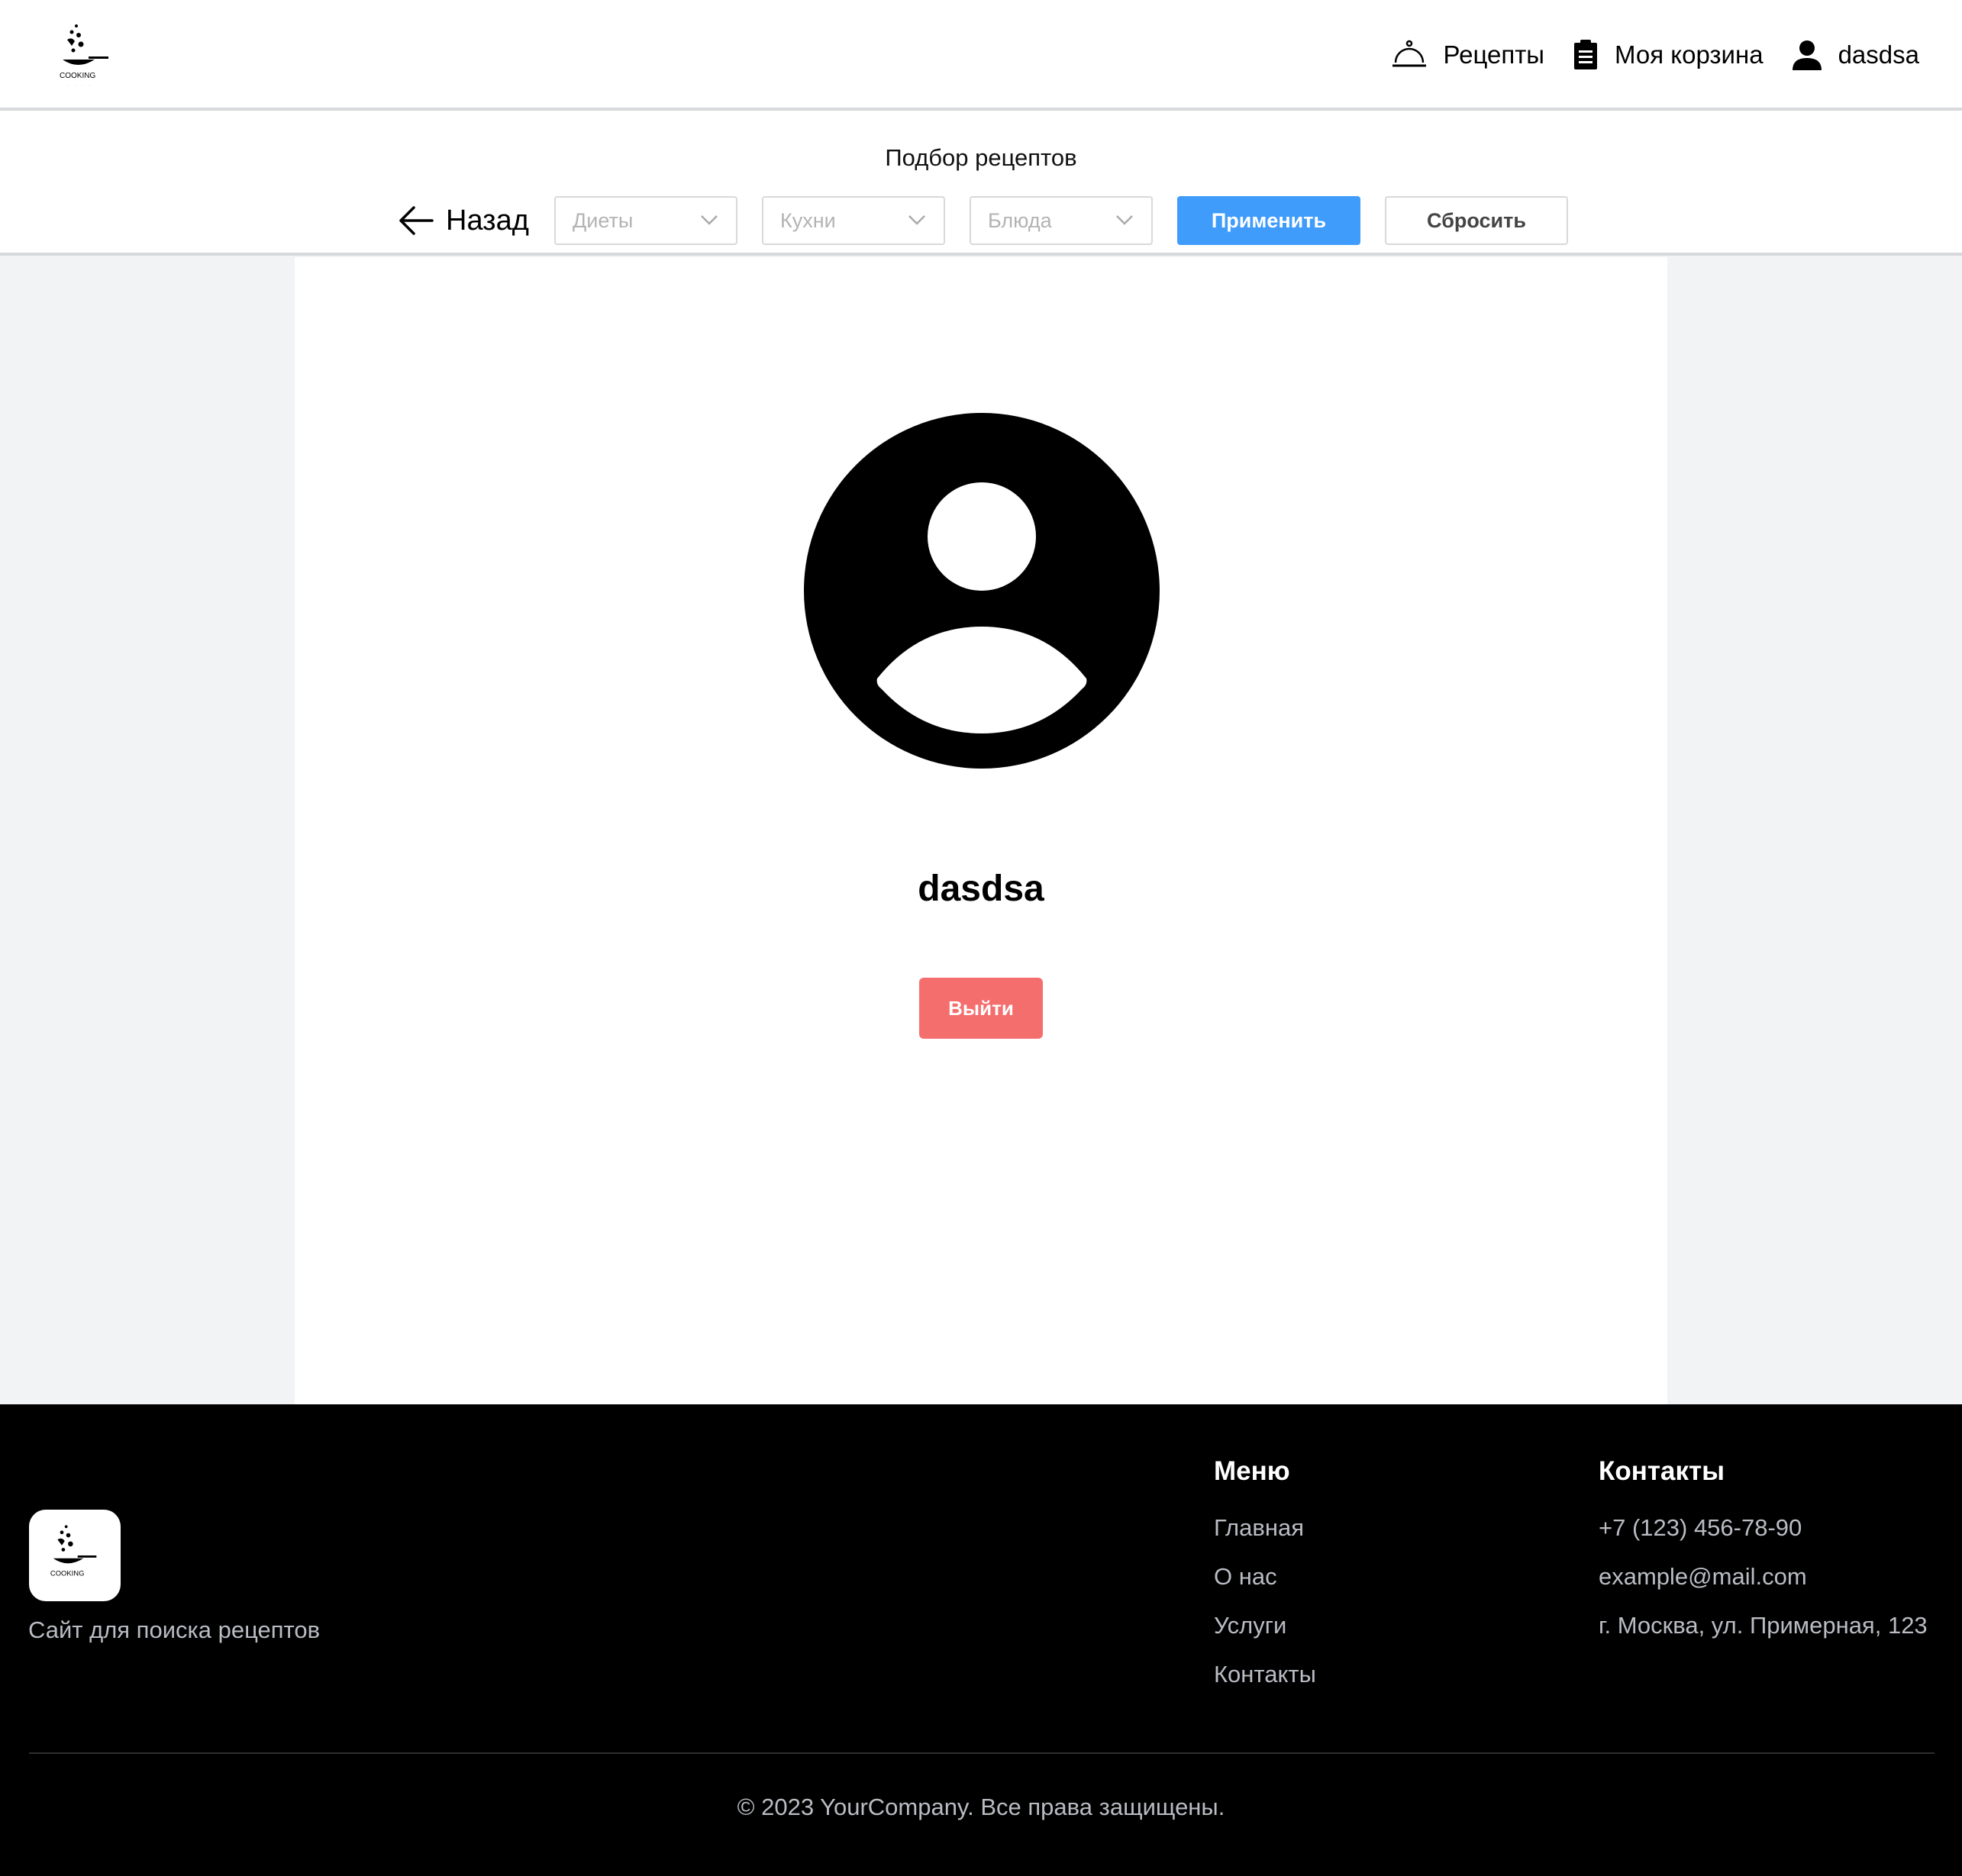 The width and height of the screenshot is (1962, 1876). Describe the element at coordinates (1265, 1634) in the screenshot. I see `footer-link-services: Услуги` at that location.